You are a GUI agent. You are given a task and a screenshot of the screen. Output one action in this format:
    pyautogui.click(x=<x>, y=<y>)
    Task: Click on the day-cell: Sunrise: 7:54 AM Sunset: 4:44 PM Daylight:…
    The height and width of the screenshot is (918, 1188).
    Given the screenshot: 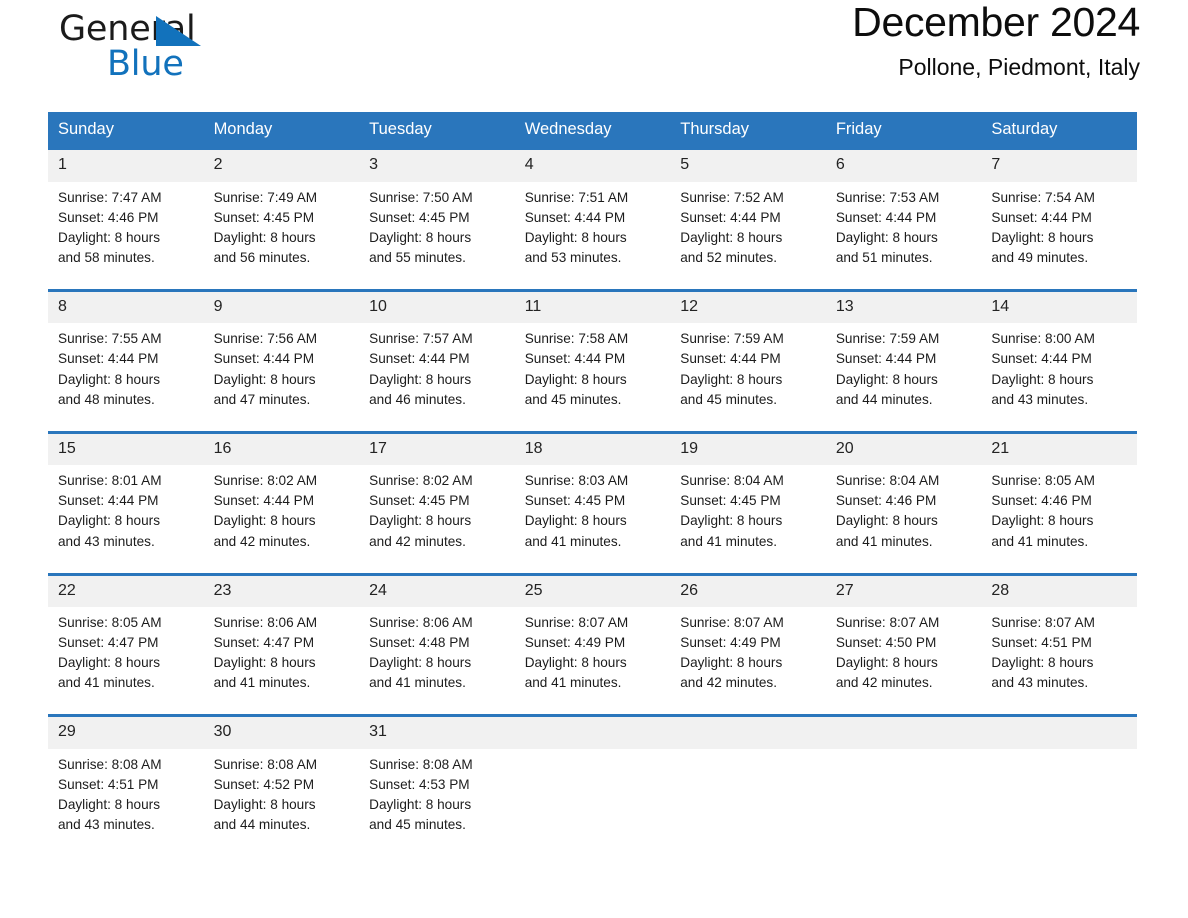 What is the action you would take?
    pyautogui.click(x=1059, y=226)
    